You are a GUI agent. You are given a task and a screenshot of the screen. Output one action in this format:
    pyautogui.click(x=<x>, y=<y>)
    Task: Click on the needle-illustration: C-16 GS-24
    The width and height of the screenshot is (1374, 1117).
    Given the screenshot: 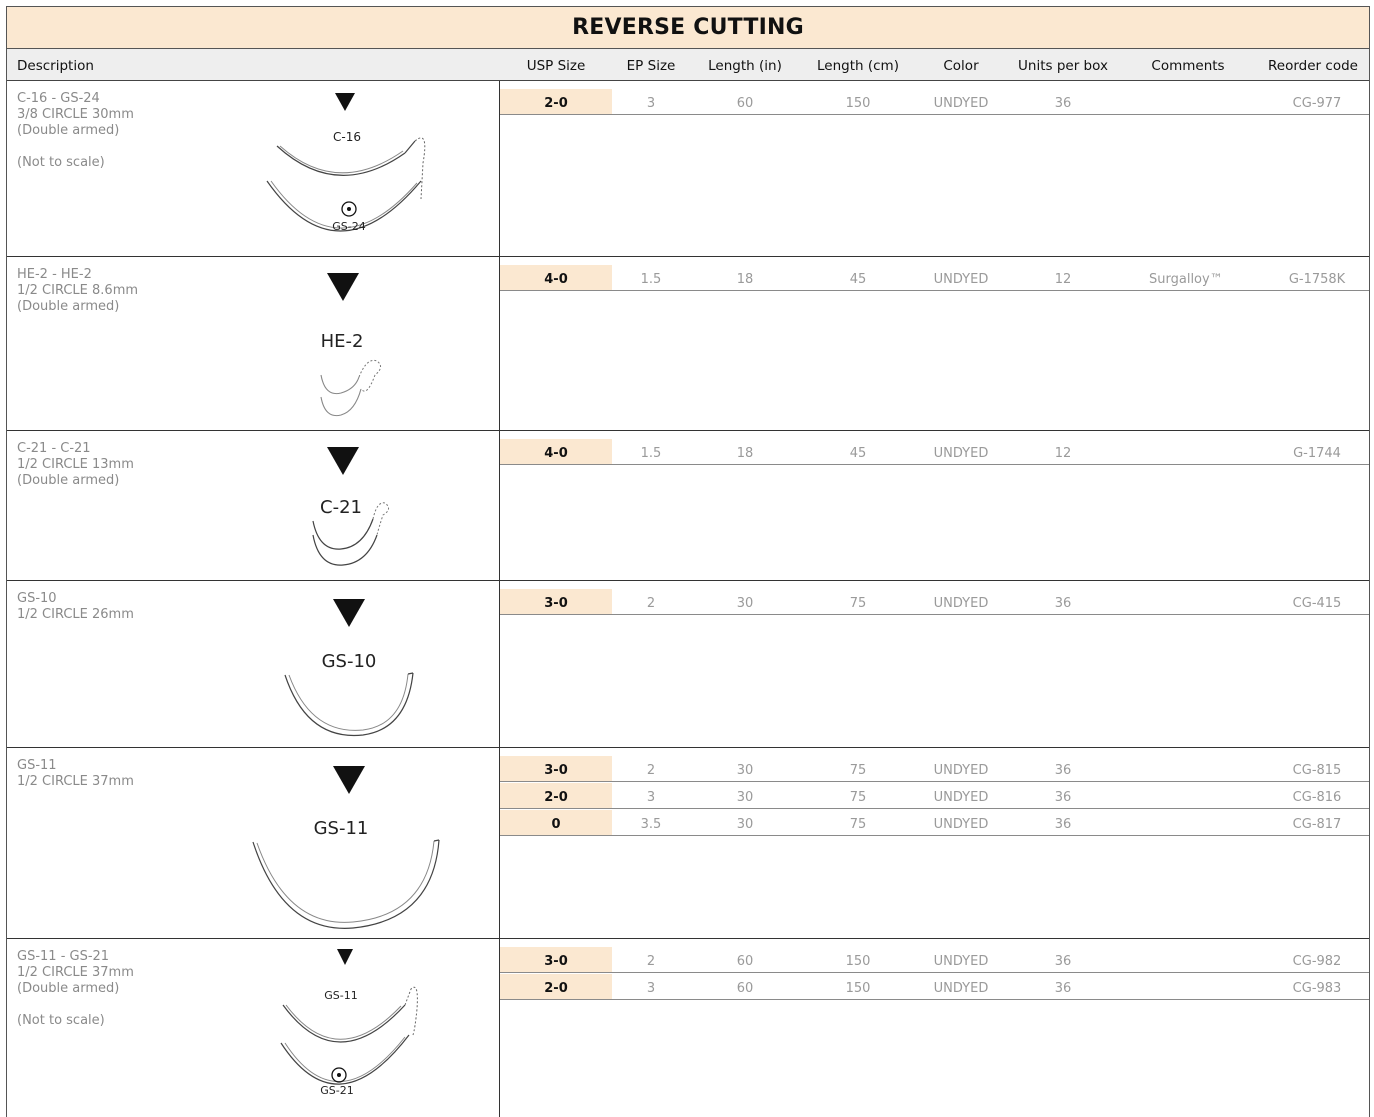 What is the action you would take?
    pyautogui.click(x=346, y=163)
    